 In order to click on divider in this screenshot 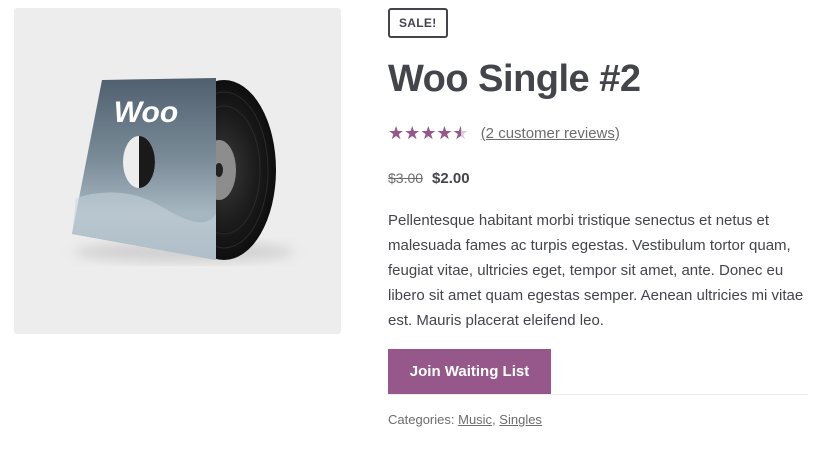, I will do `click(598, 394)`.